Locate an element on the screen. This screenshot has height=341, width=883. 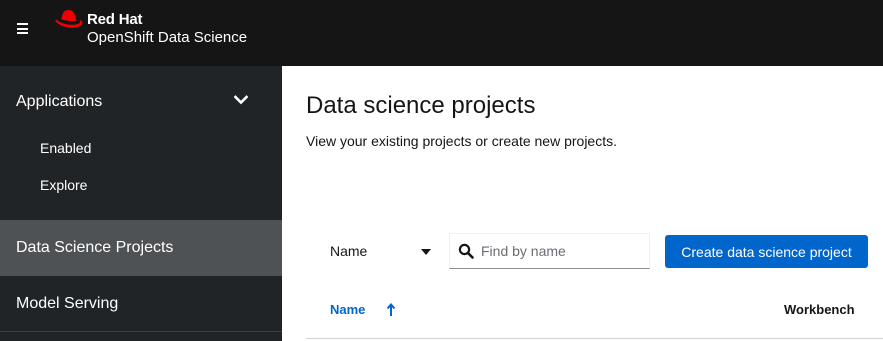
nav-group-toggle-applications: Applications is located at coordinates (141, 101).